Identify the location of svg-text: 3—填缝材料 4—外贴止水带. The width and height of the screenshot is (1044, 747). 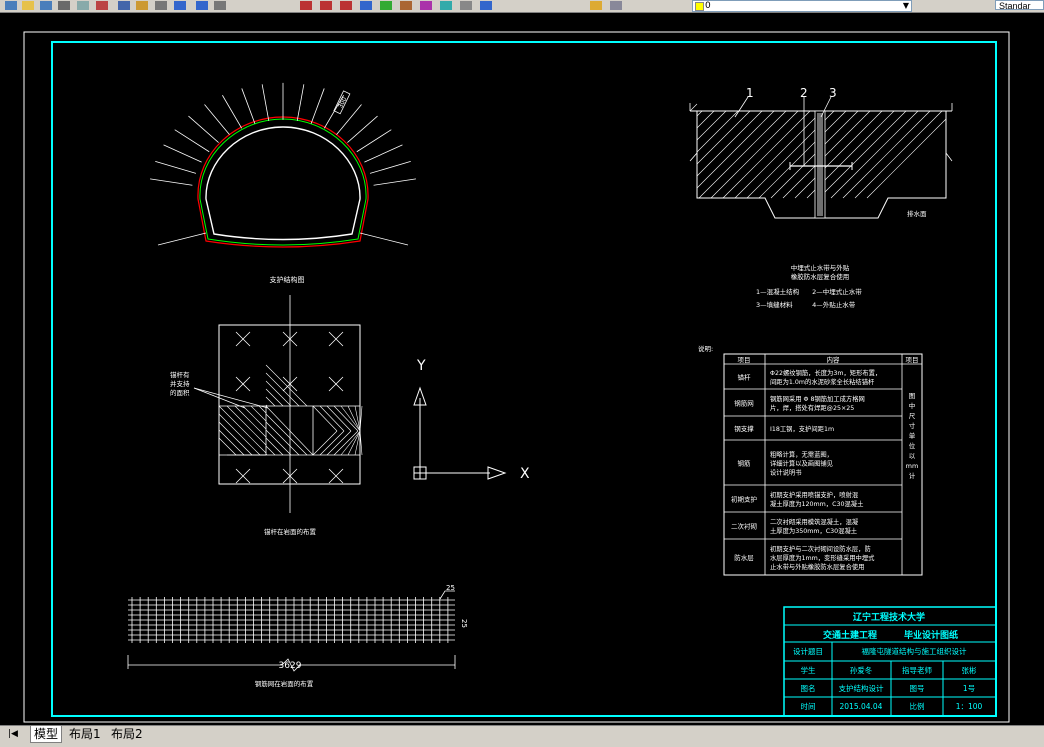
(806, 304).